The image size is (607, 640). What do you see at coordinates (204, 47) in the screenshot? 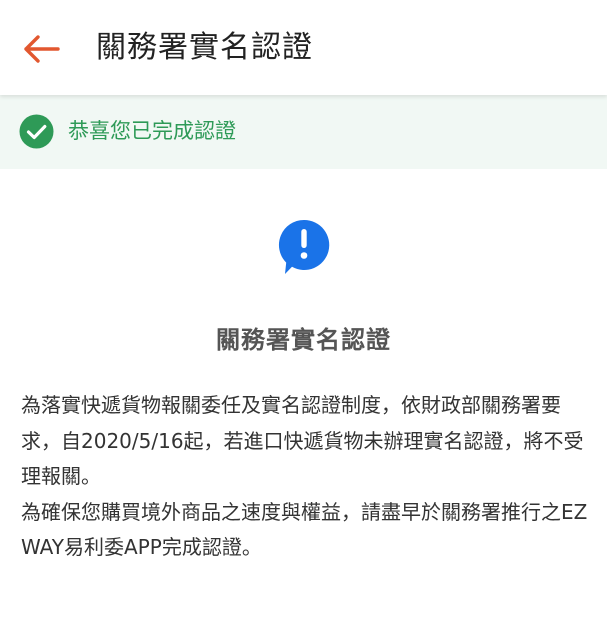
I see `page-title: 關務署實名認證` at bounding box center [204, 47].